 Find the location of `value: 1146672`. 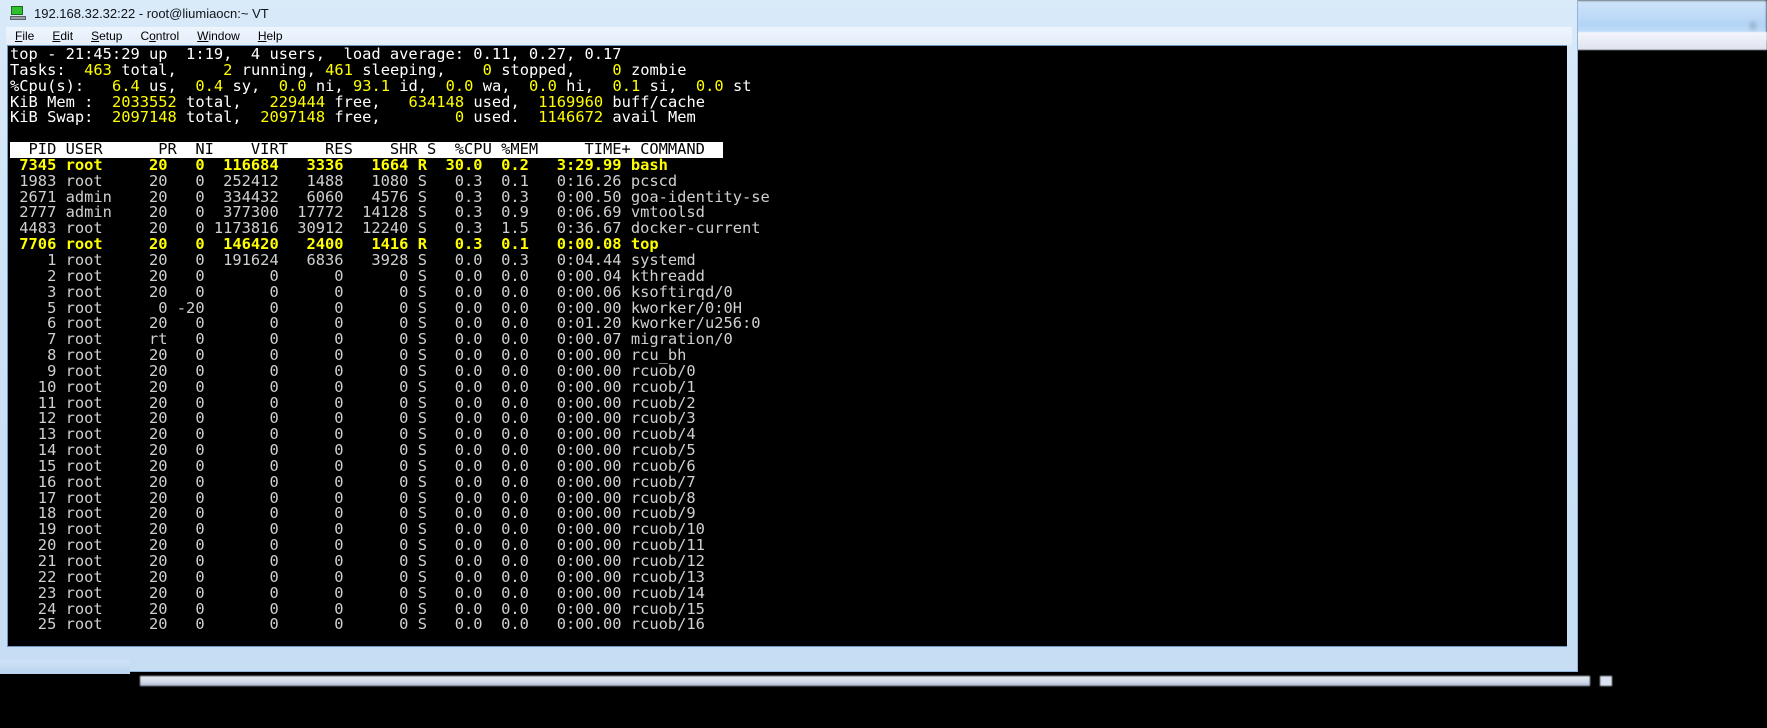

value: 1146672 is located at coordinates (561, 117).